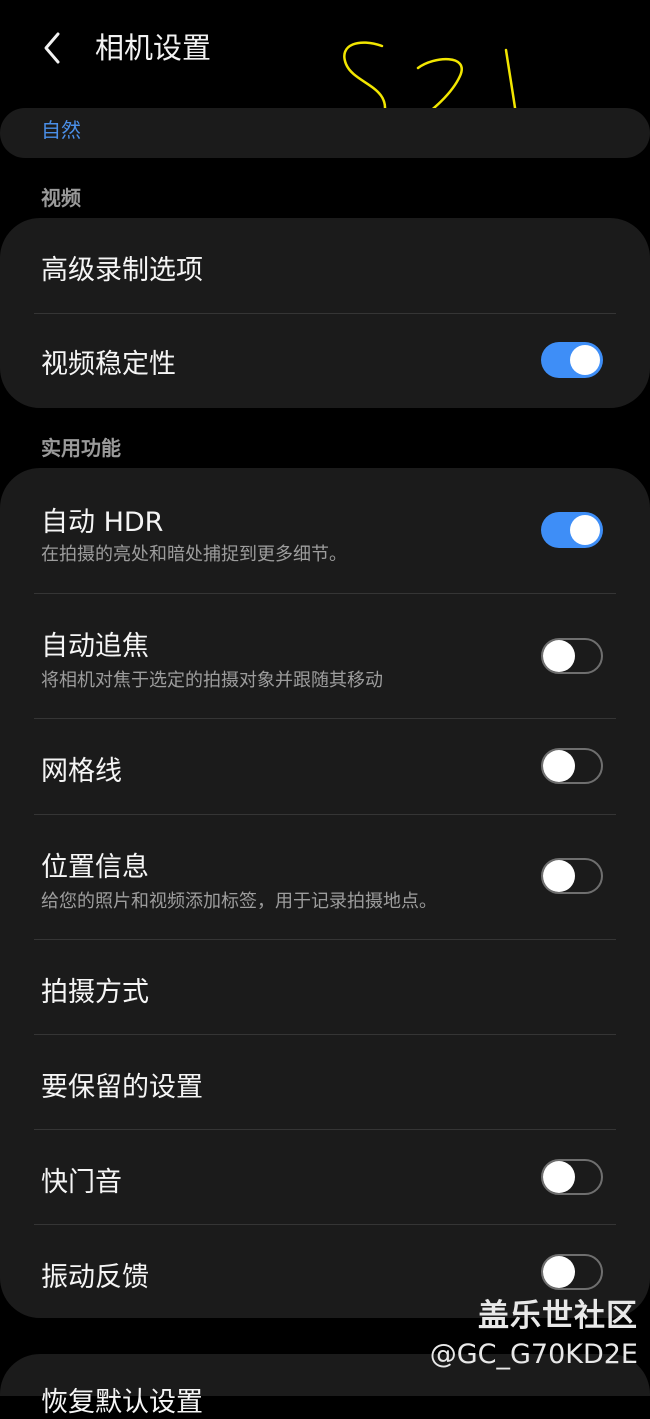  Describe the element at coordinates (122, 1402) in the screenshot. I see `item-title: 恢复默认设置` at that location.